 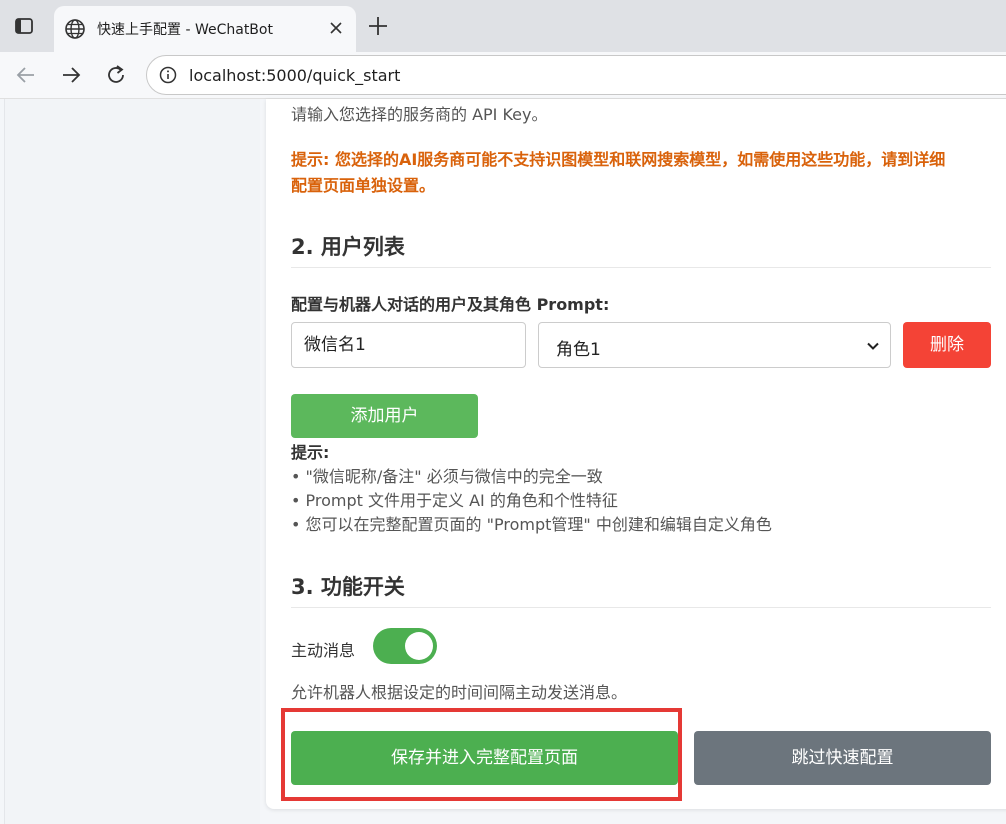 I want to click on browser-tab-active: 快速上手配置 - WeChatBot, so click(x=205, y=29).